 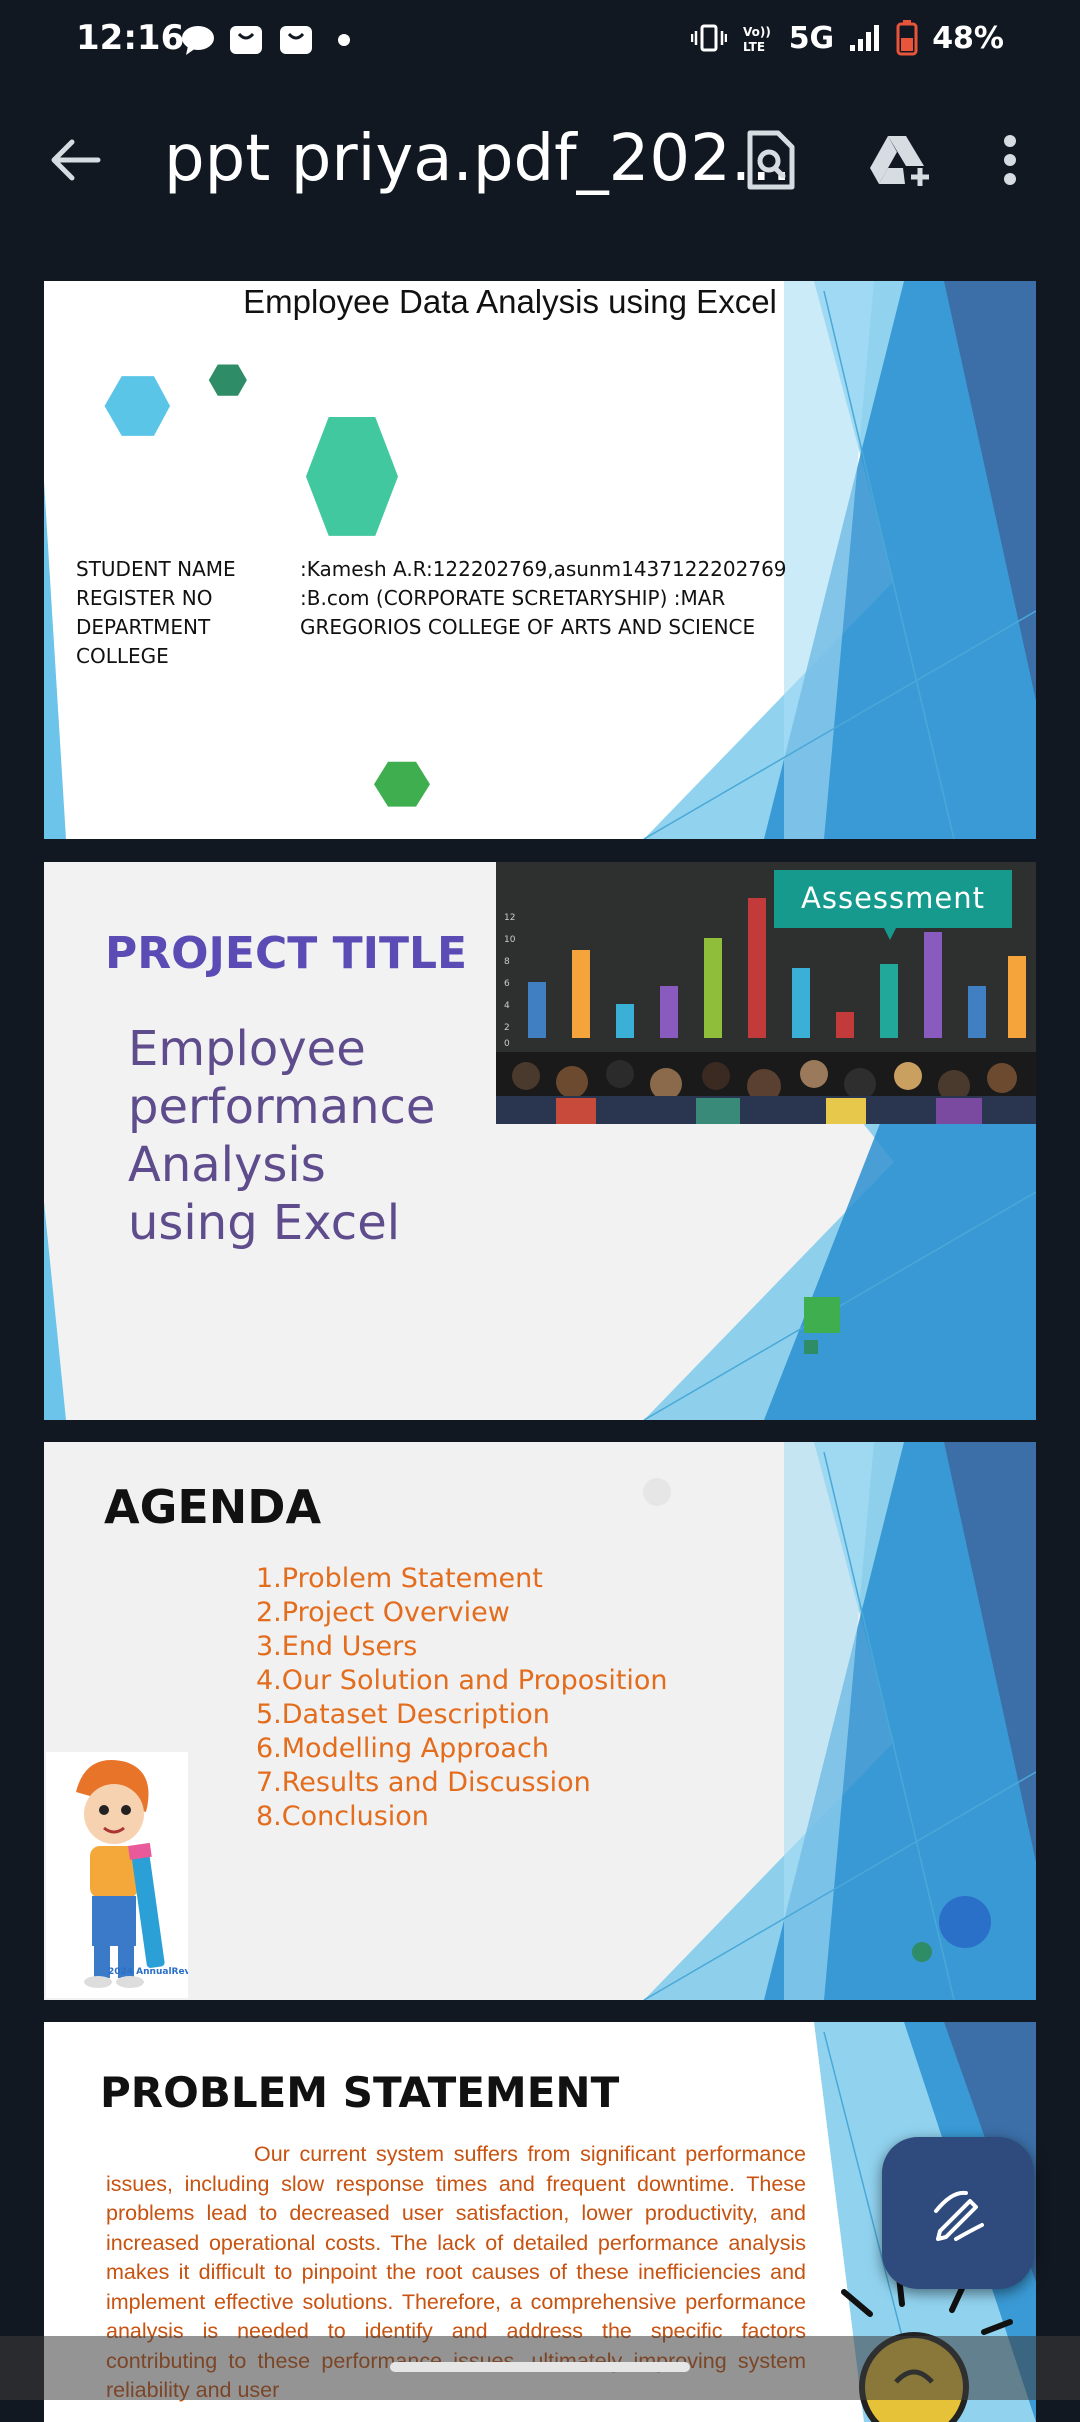 What do you see at coordinates (893, 898) in the screenshot?
I see `assessment-badge: Assessment` at bounding box center [893, 898].